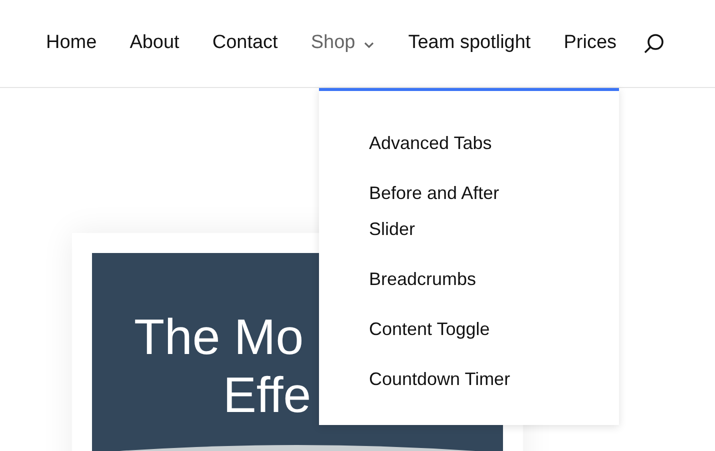 Image resolution: width=715 pixels, height=451 pixels. Describe the element at coordinates (454, 379) in the screenshot. I see `dropdown-item: Countdown Timer` at that location.